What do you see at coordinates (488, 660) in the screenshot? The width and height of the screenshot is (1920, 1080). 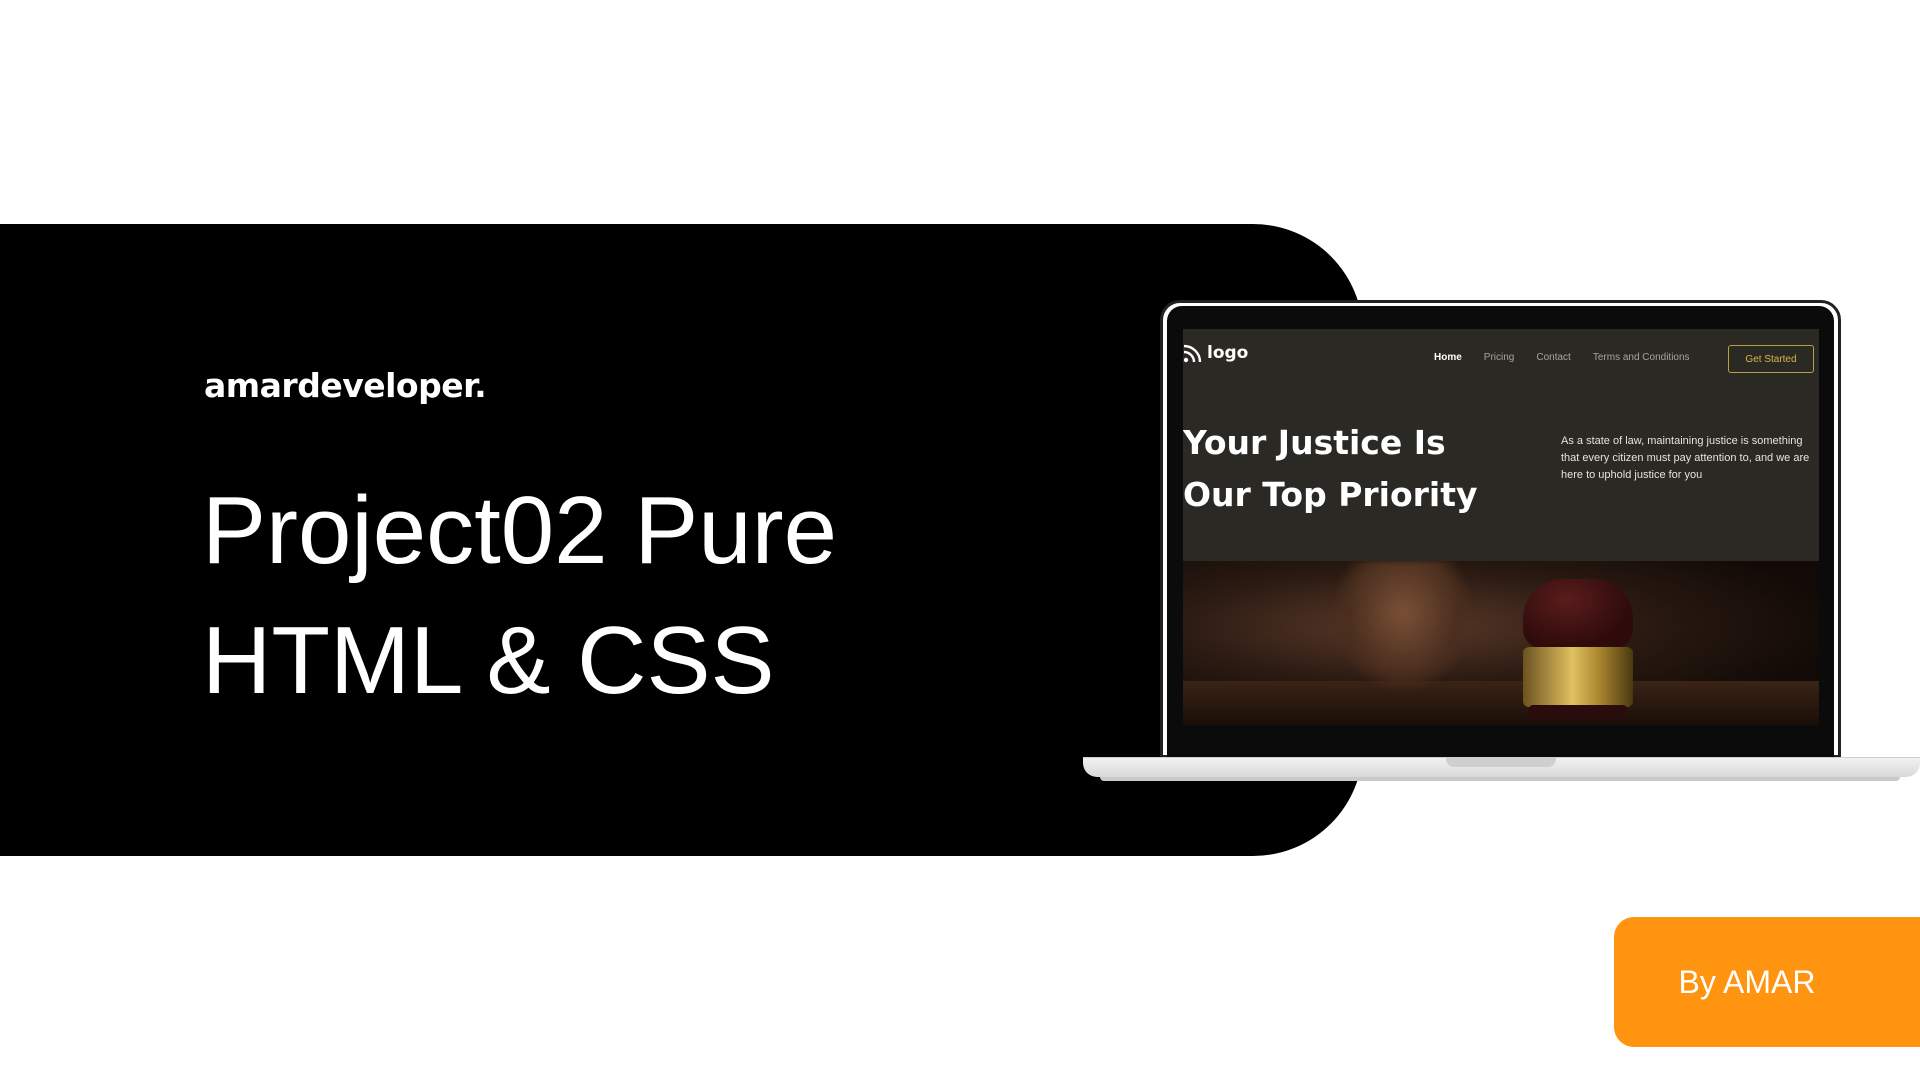 I see `title-line-2: HTML & CSS` at bounding box center [488, 660].